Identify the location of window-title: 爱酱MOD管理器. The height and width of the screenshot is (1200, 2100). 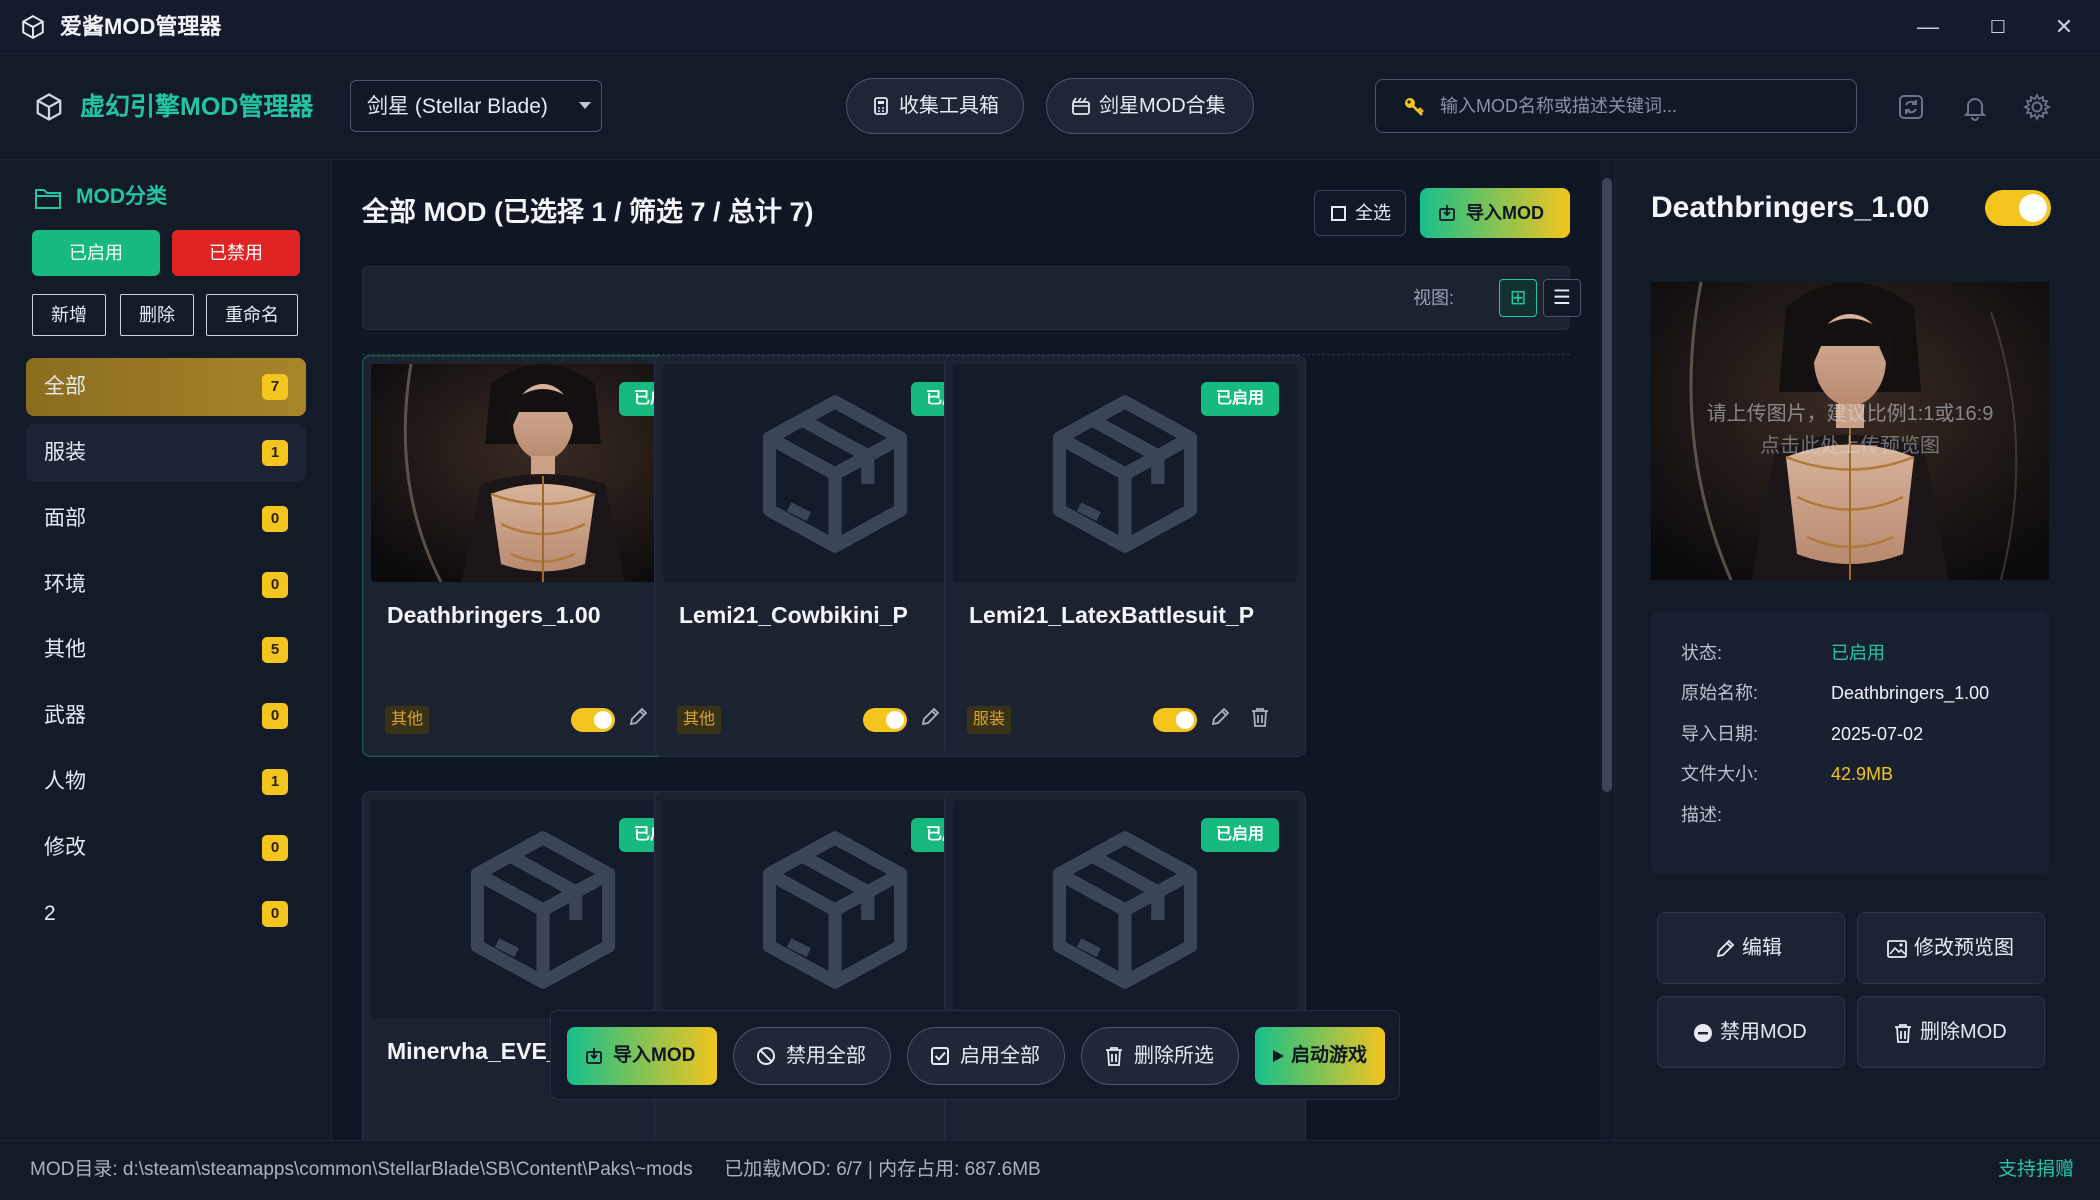
(141, 26).